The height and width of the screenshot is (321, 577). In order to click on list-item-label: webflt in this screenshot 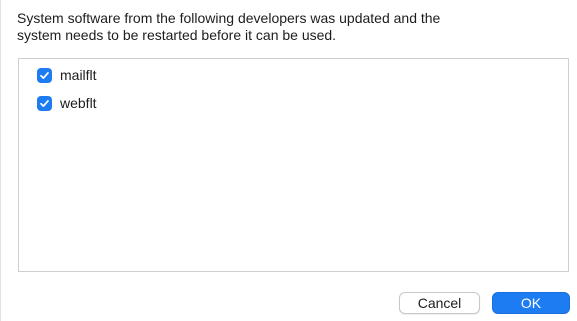, I will do `click(78, 103)`.